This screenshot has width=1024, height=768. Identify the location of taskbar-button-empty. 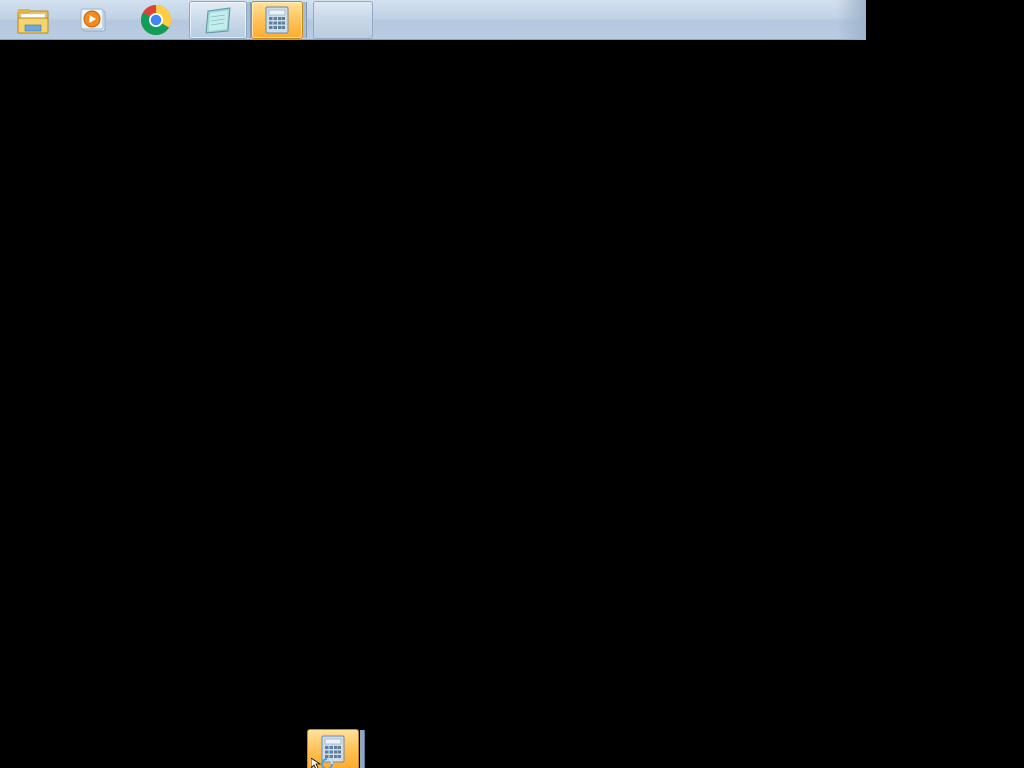
(343, 20).